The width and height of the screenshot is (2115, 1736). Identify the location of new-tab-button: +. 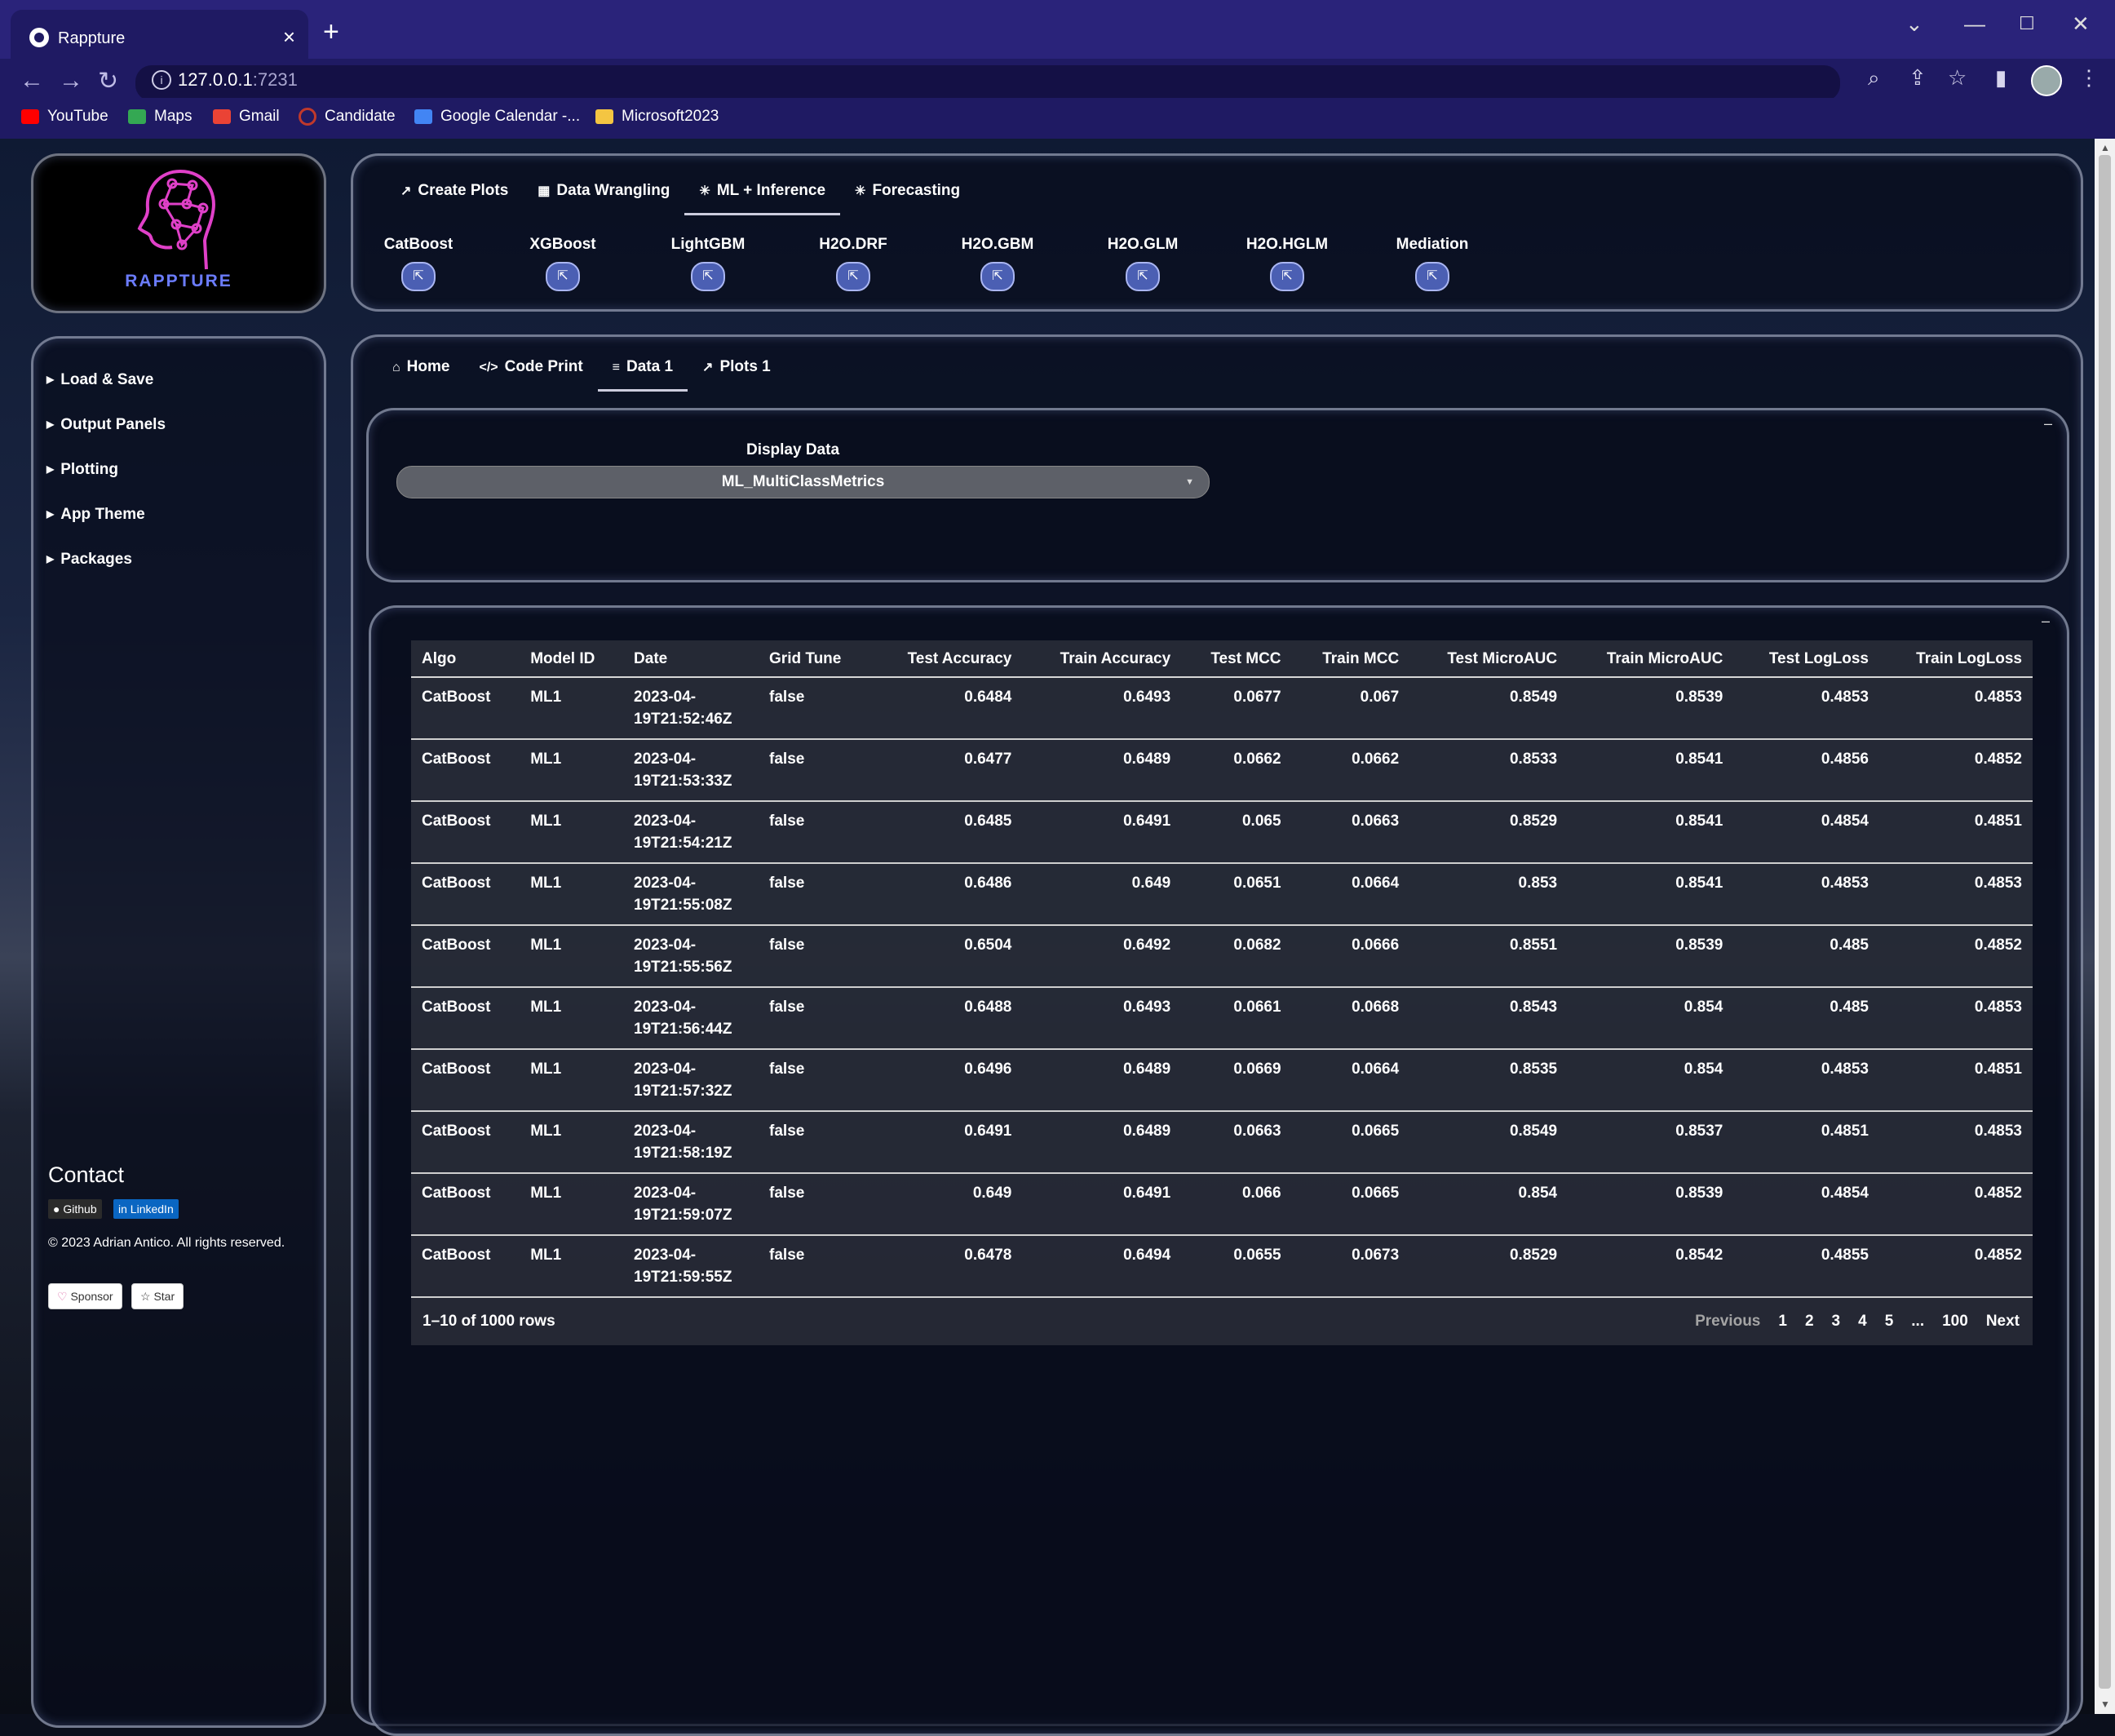
(331, 32).